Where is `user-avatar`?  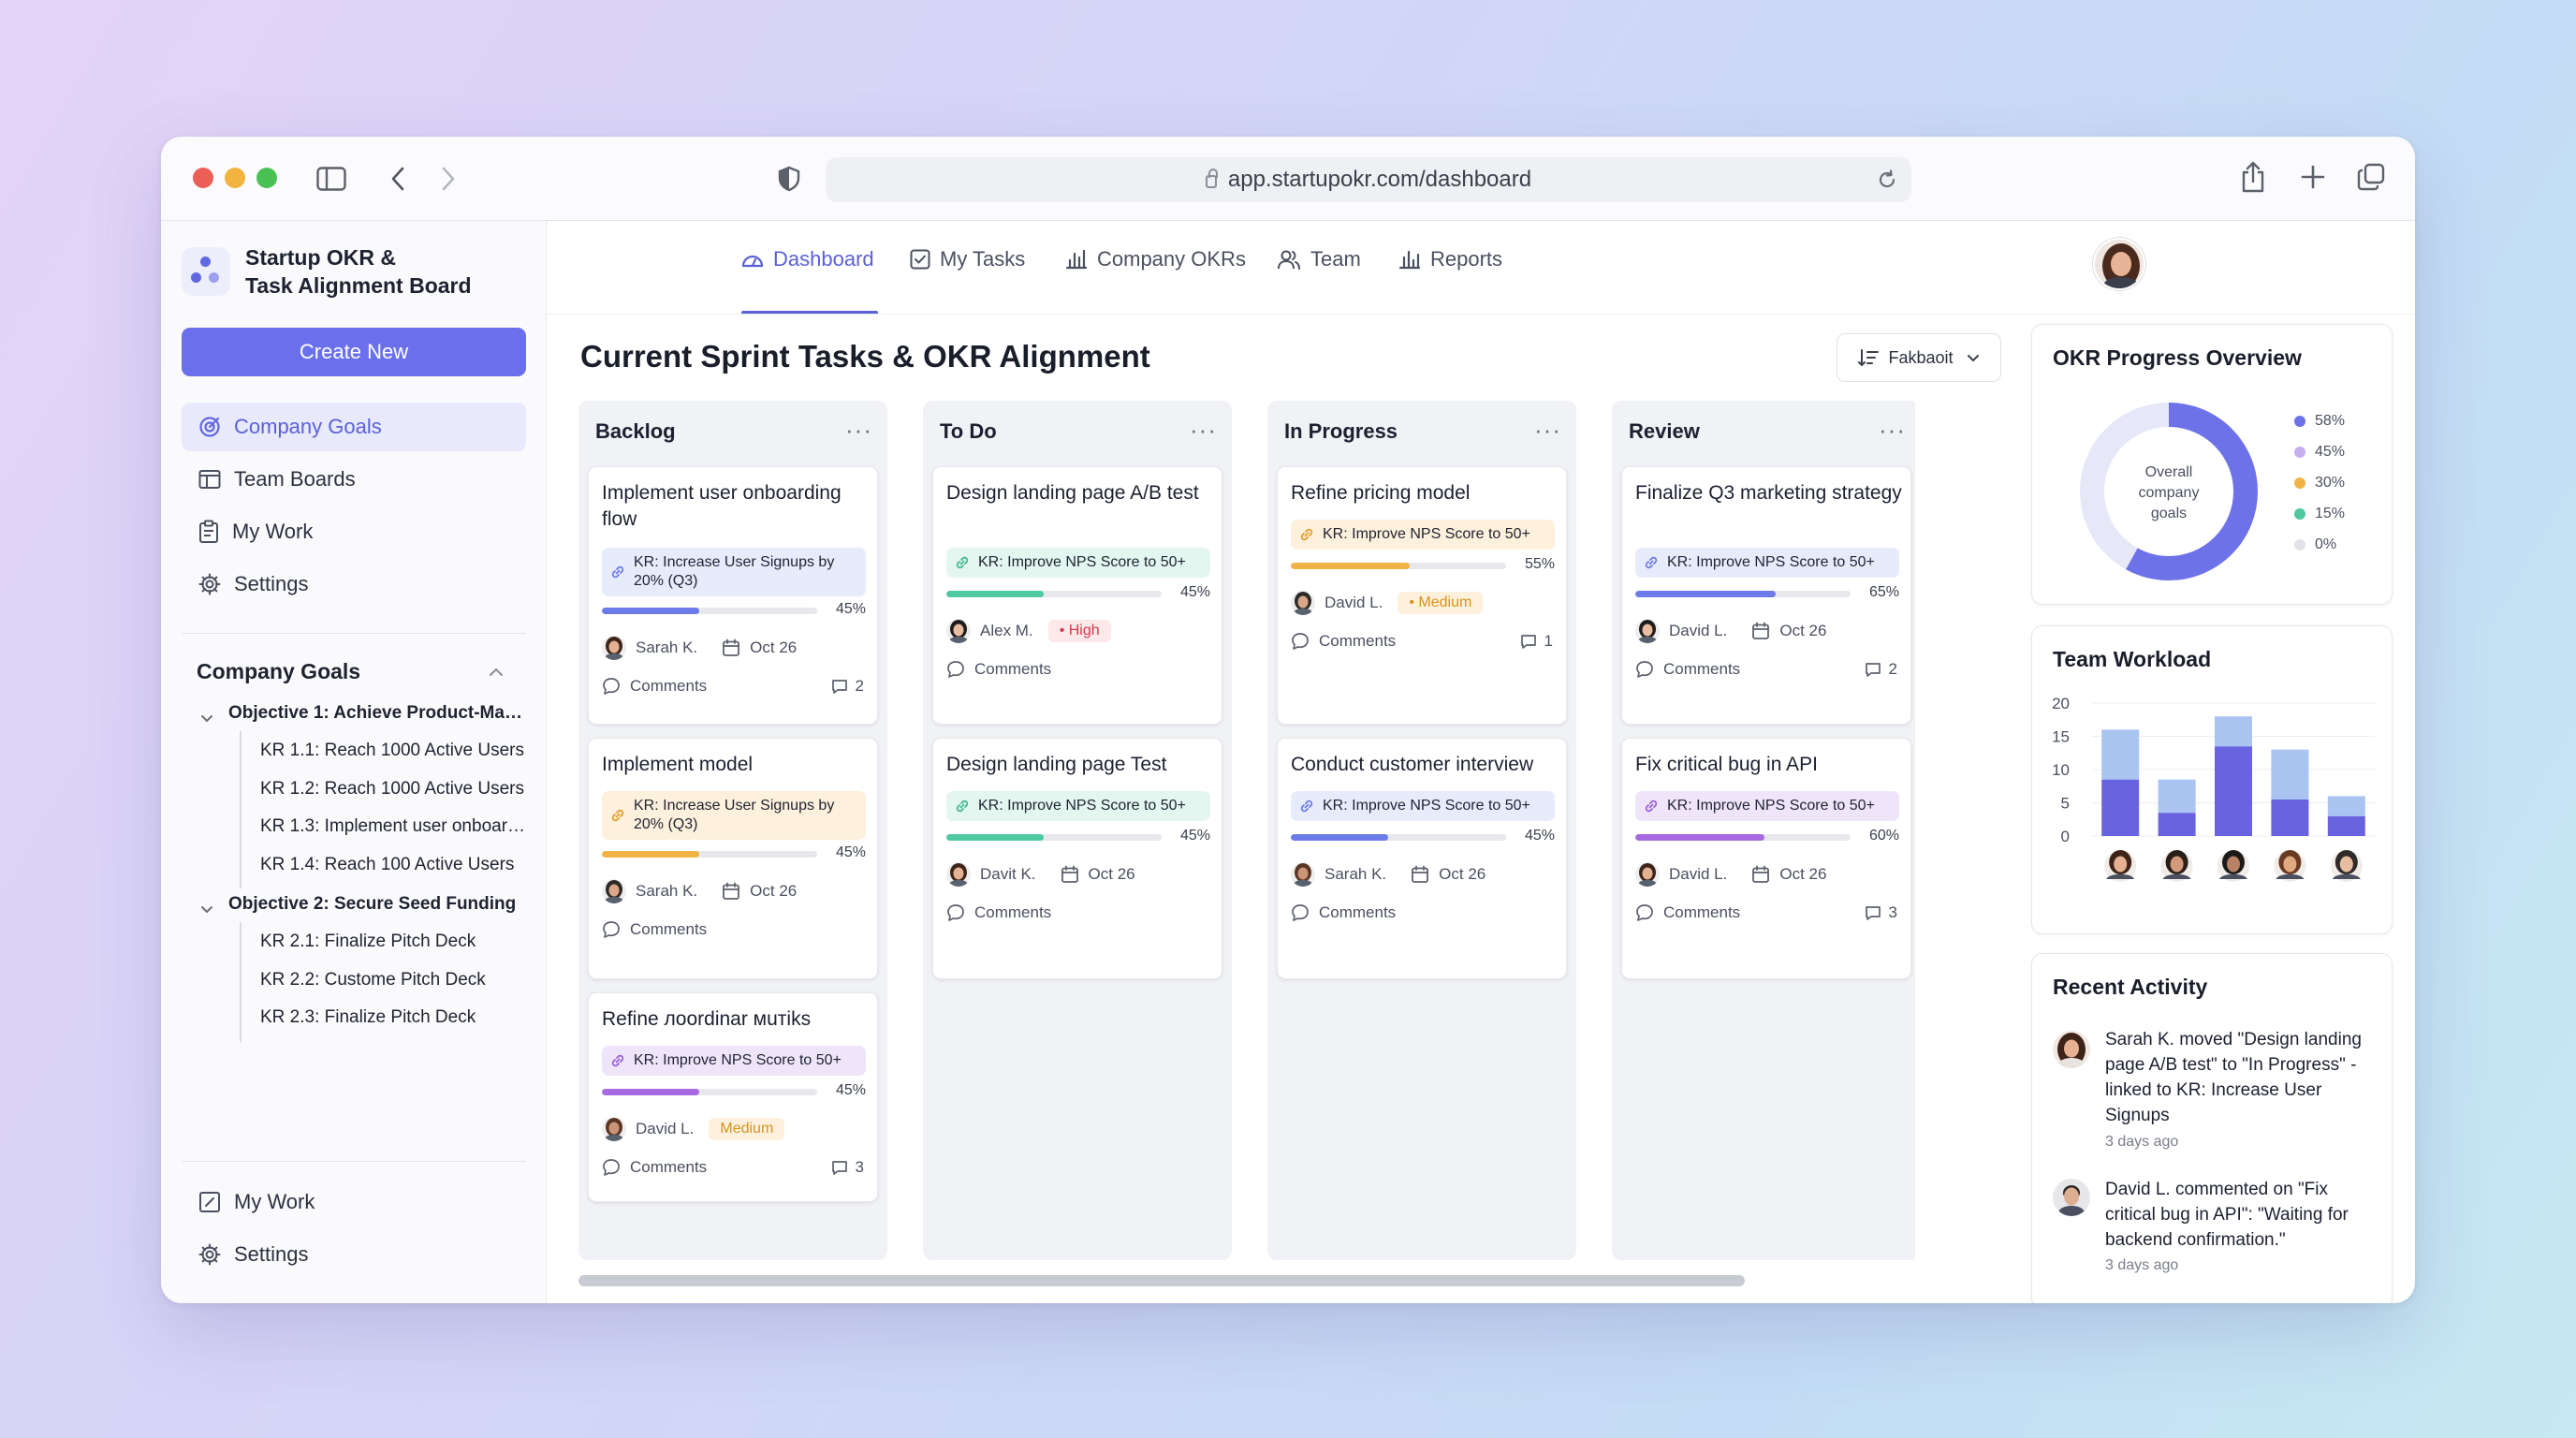 user-avatar is located at coordinates (2119, 264).